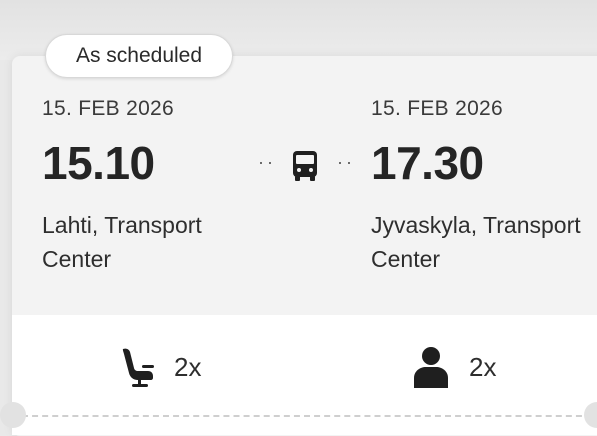 Image resolution: width=597 pixels, height=436 pixels. What do you see at coordinates (453, 367) in the screenshot?
I see `passenger-count: 2x` at bounding box center [453, 367].